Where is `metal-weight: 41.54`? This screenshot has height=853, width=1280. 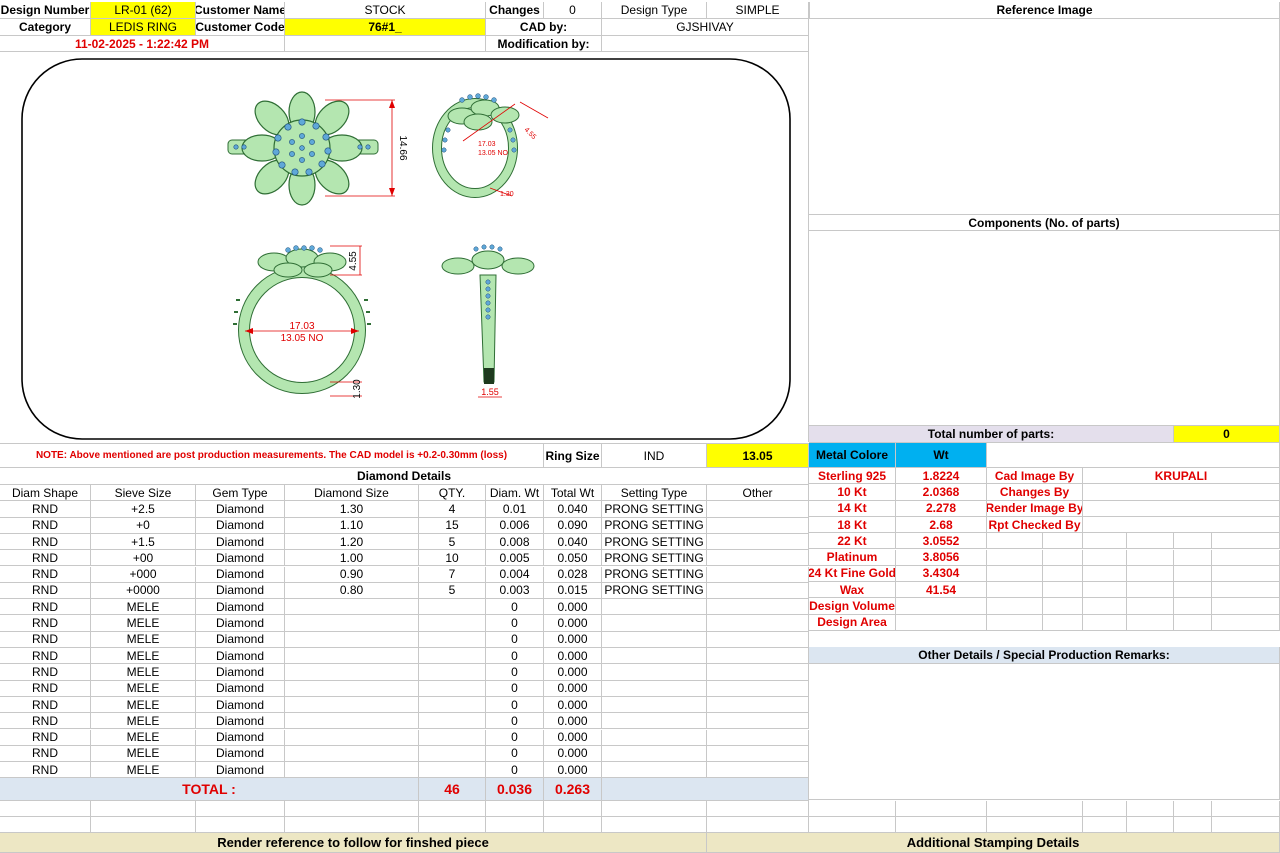 metal-weight: 41.54 is located at coordinates (941, 590).